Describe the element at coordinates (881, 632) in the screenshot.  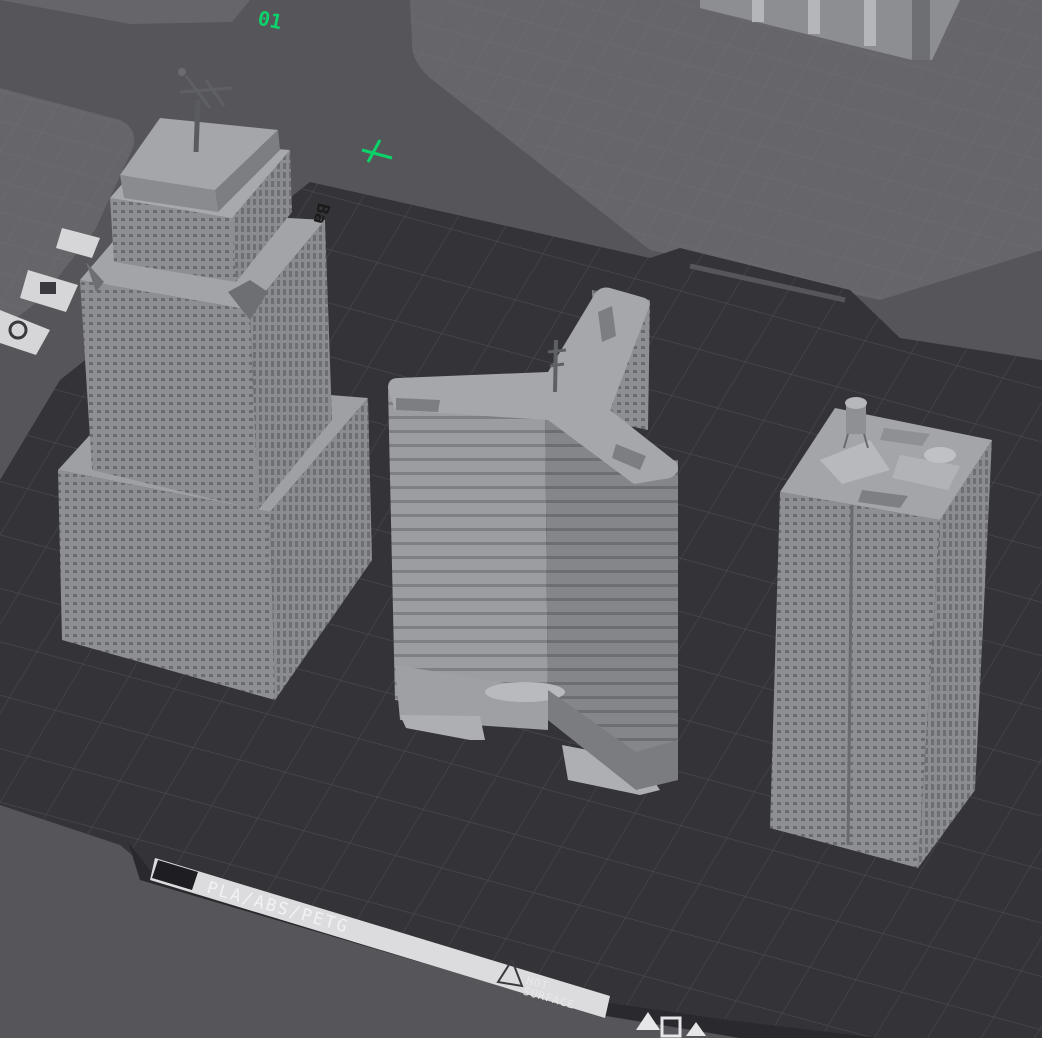
I see `rectangular-tower-with-water-tank` at that location.